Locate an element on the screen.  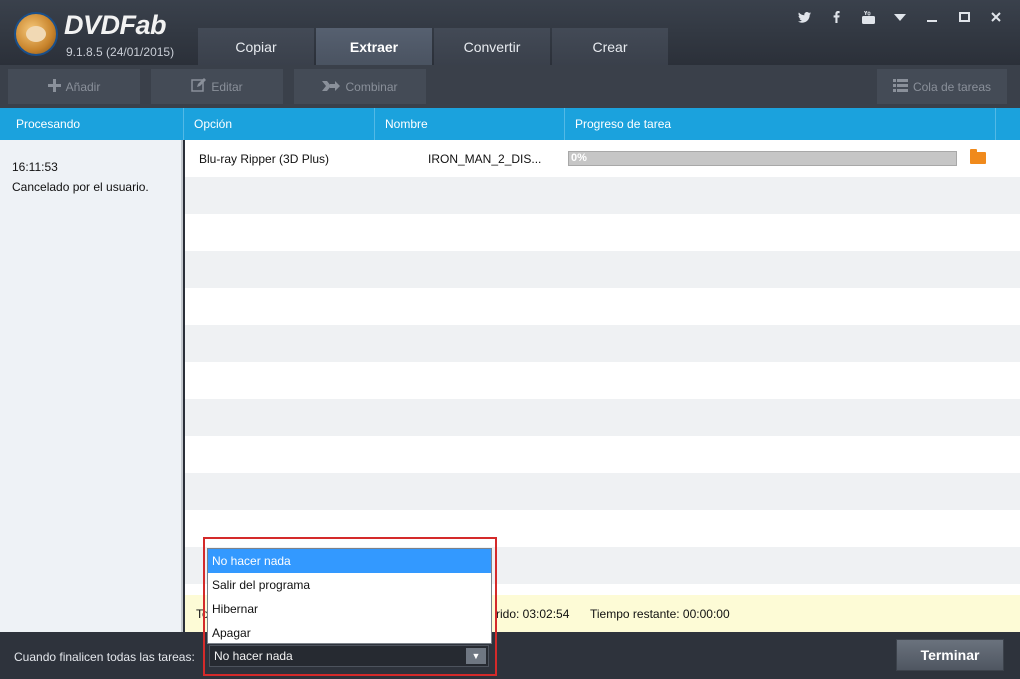
task-progress-label: 0% is located at coordinates (579, 158).